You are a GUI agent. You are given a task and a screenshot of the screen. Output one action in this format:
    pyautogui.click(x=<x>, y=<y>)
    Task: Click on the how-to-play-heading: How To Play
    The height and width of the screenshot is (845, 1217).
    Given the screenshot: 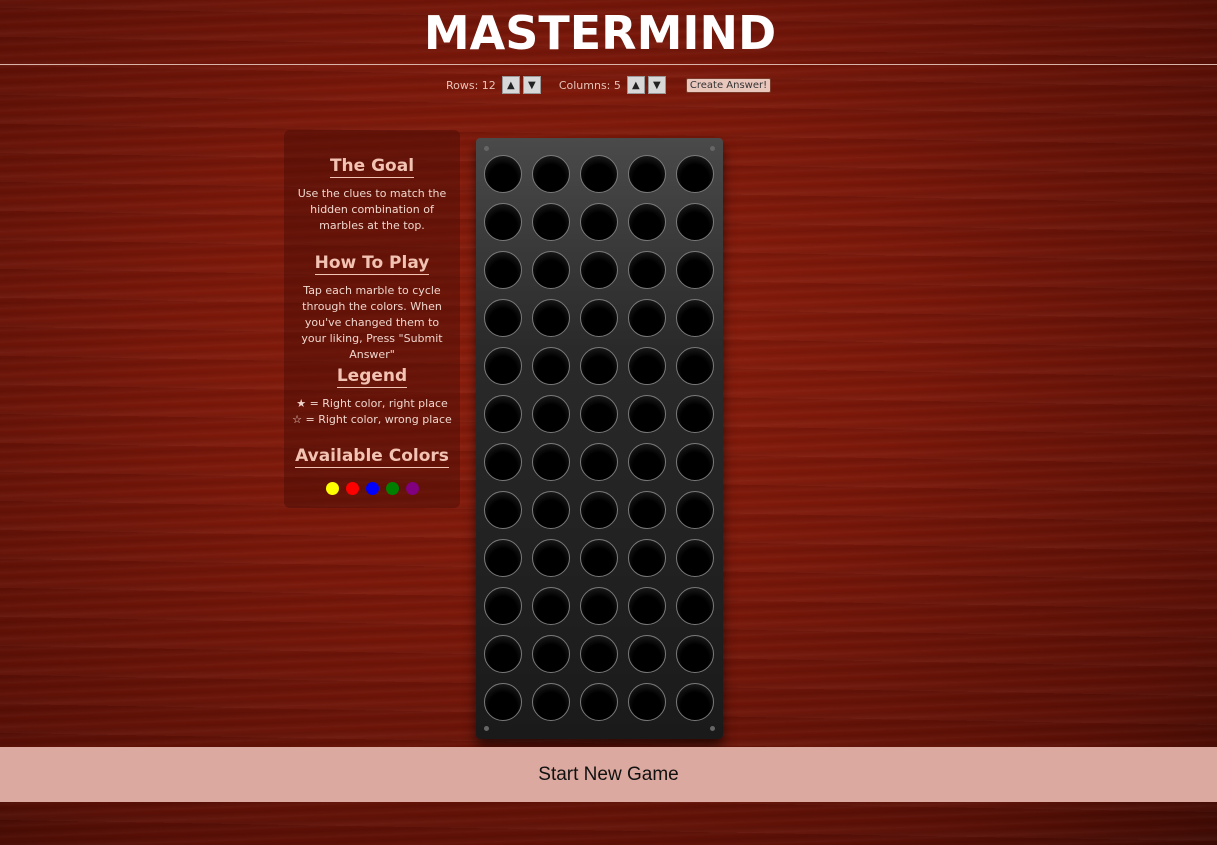 What is the action you would take?
    pyautogui.click(x=372, y=264)
    